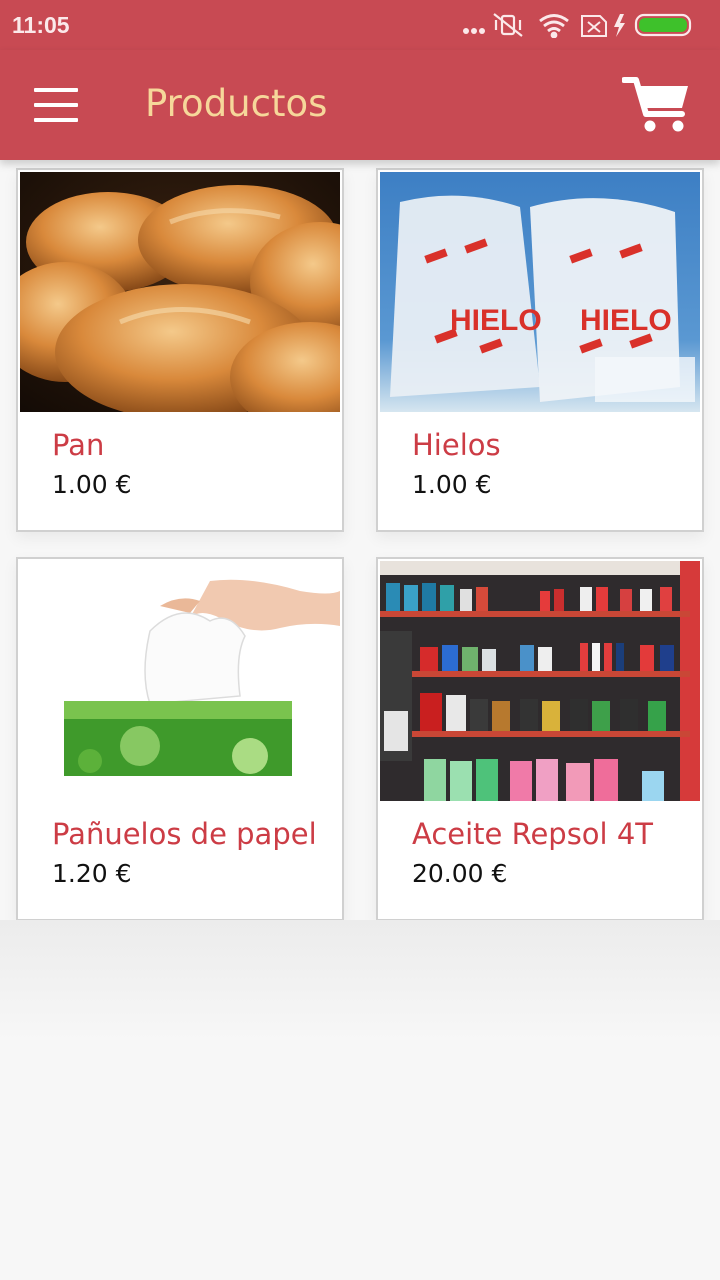 This screenshot has width=720, height=1280. What do you see at coordinates (540, 681) in the screenshot?
I see `oil-shelves-photo` at bounding box center [540, 681].